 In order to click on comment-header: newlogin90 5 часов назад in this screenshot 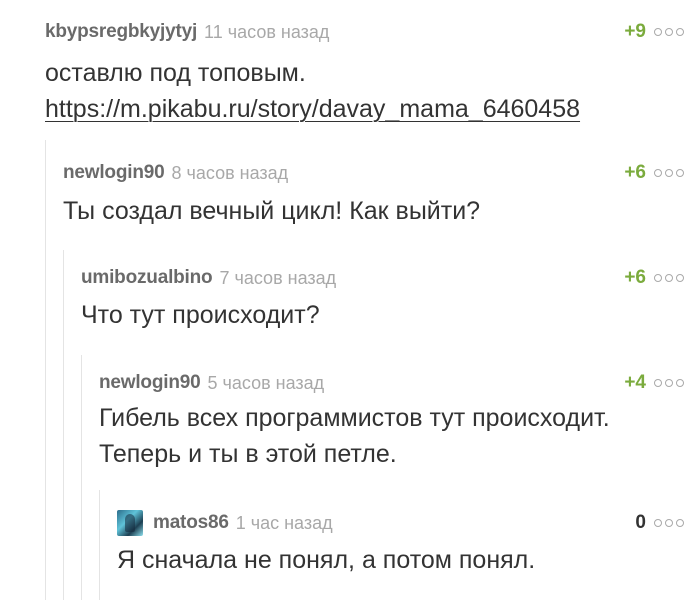, I will do `click(399, 383)`.